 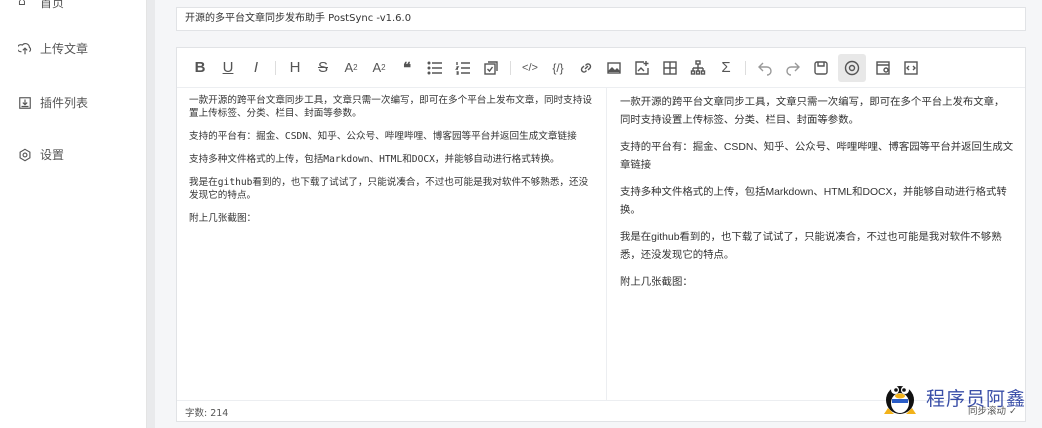 I want to click on save-icon, so click(x=821, y=67).